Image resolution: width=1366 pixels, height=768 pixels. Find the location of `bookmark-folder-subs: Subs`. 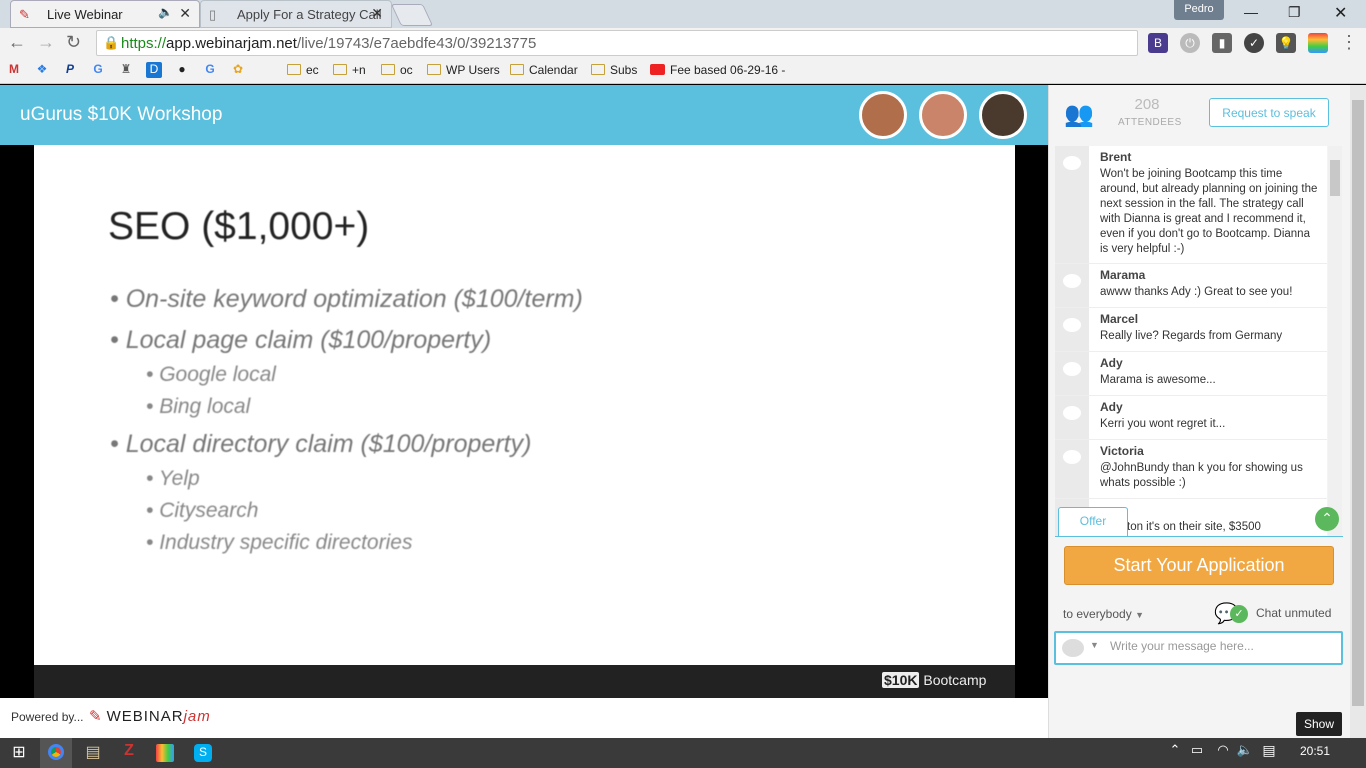

bookmark-folder-subs: Subs is located at coordinates (614, 70).